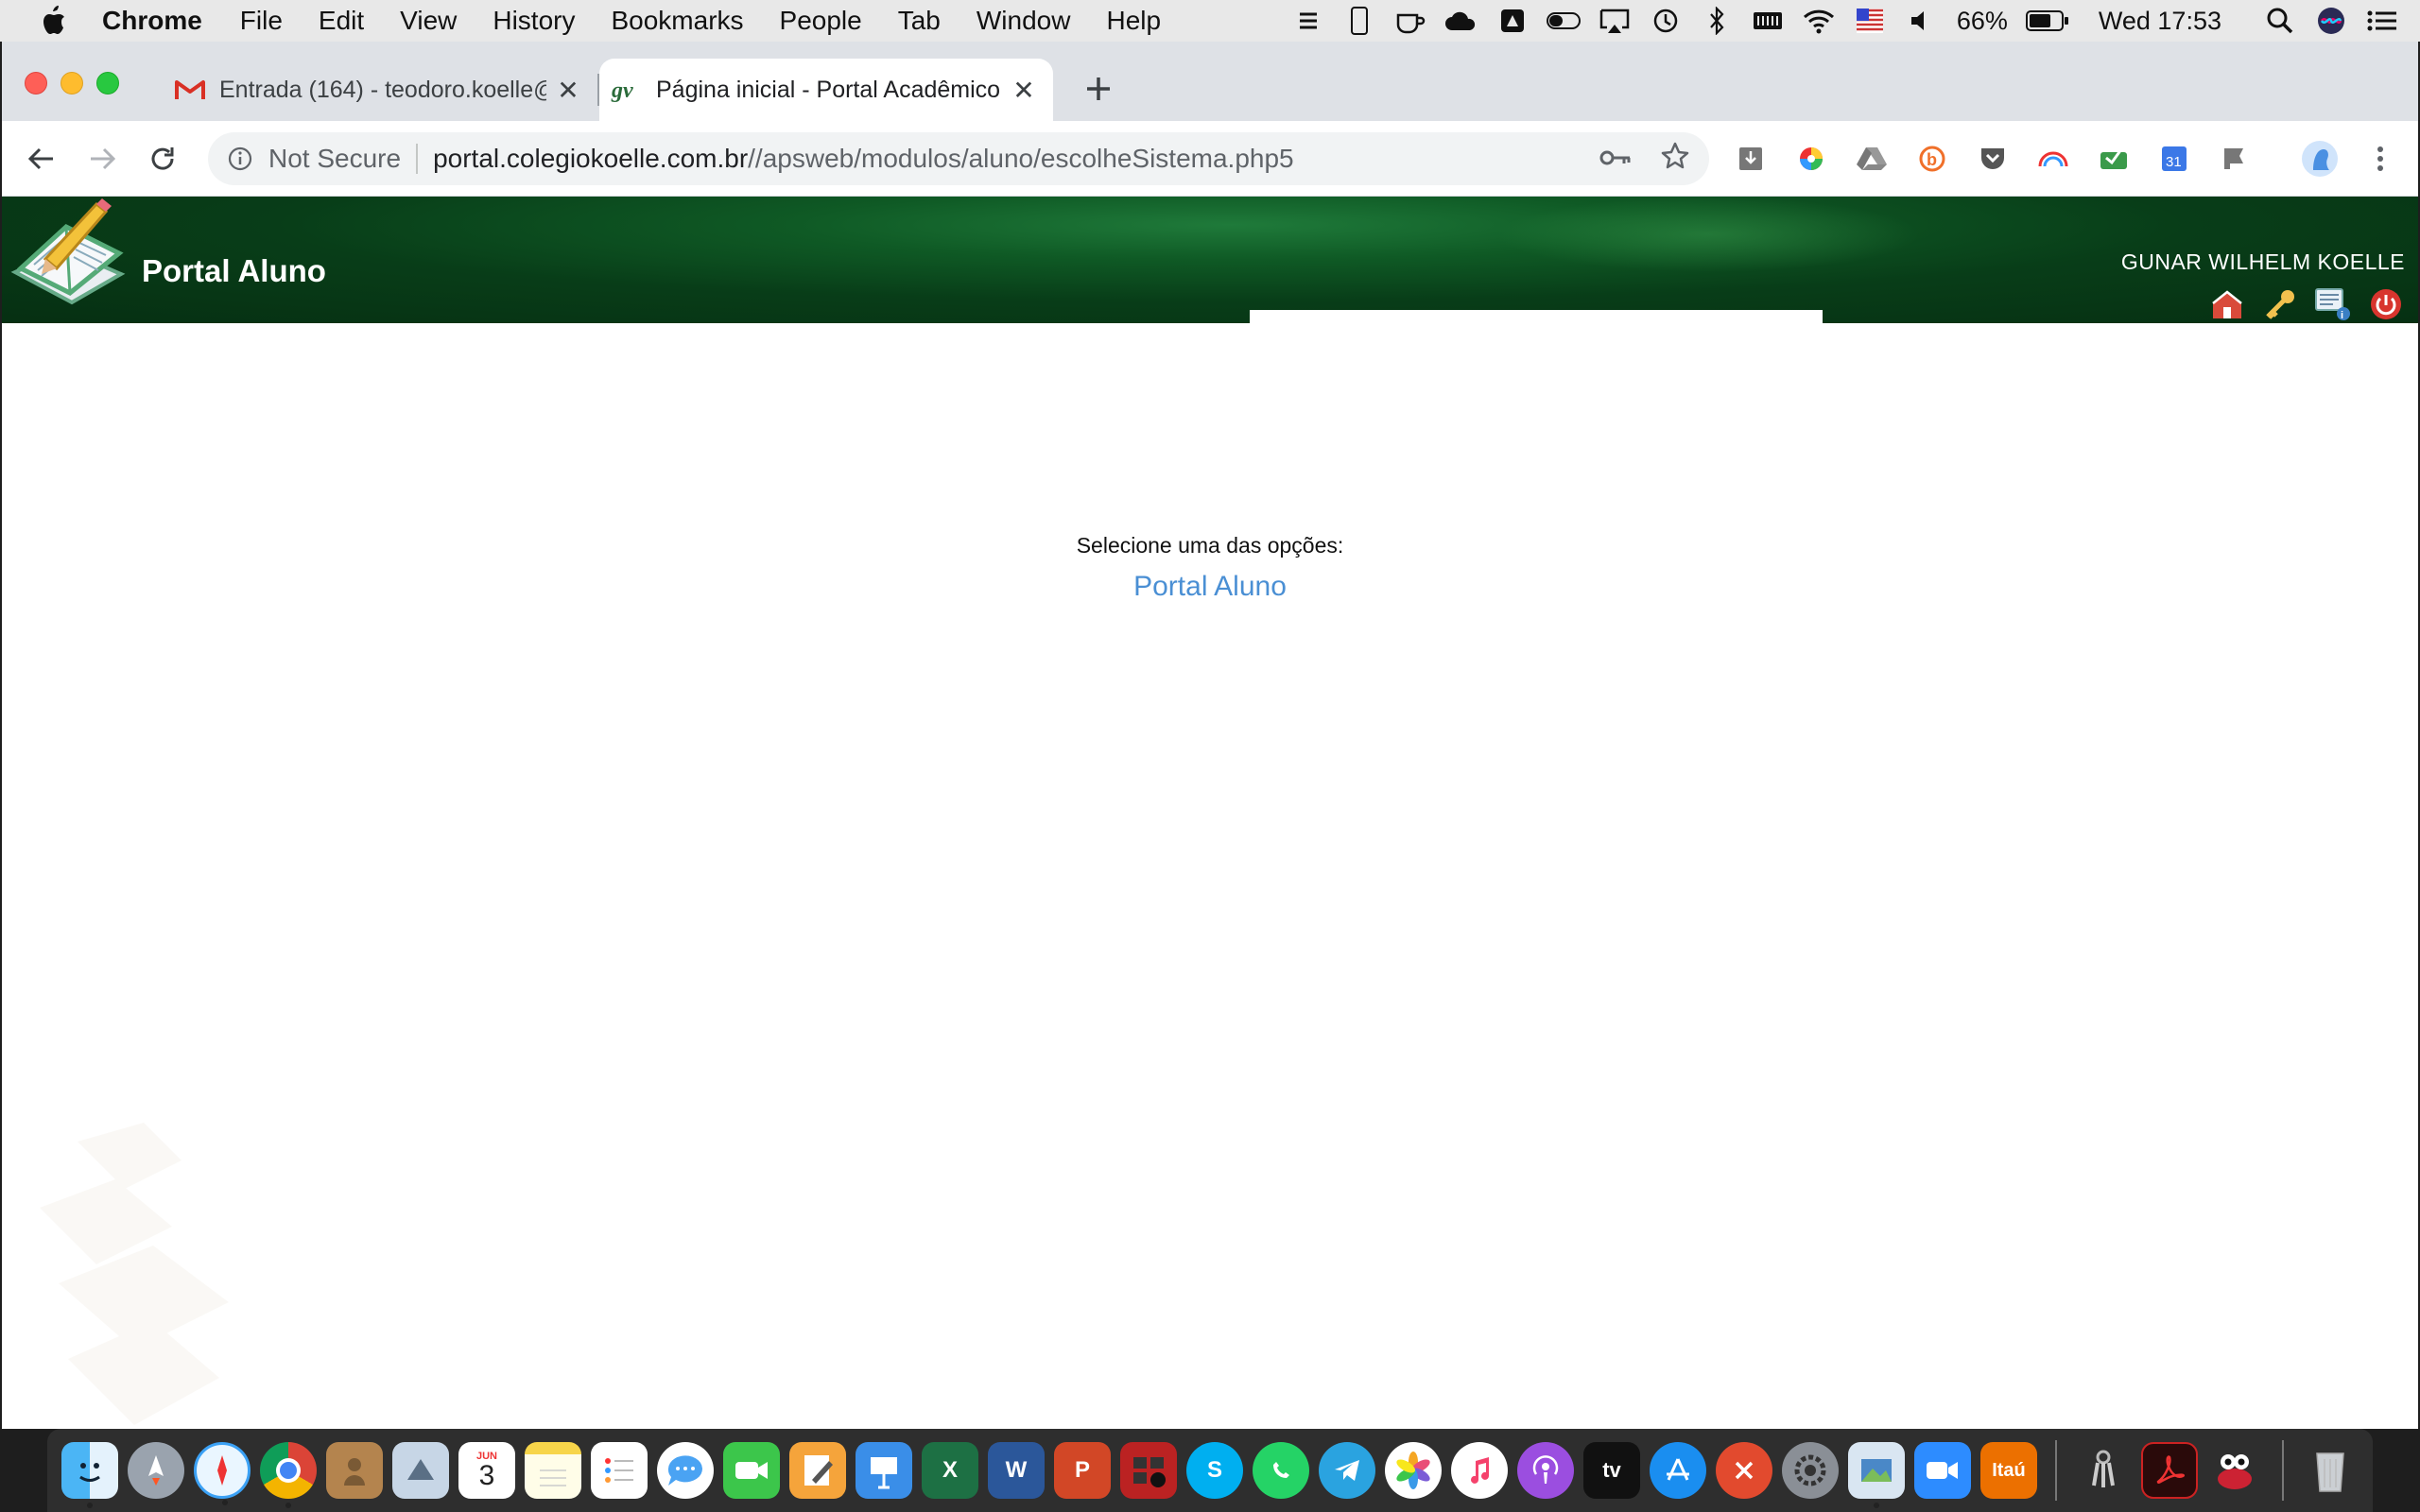 This screenshot has width=2420, height=1512. What do you see at coordinates (1615, 21) in the screenshot?
I see `airplay-icon` at bounding box center [1615, 21].